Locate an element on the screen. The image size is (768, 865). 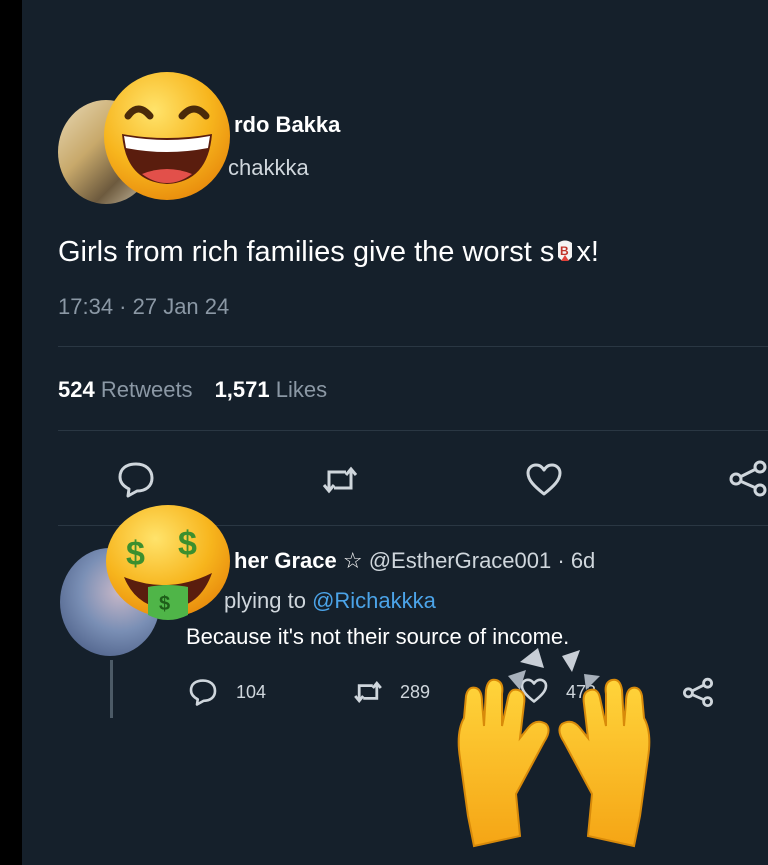
replying-to-handle: @Richakkka is located at coordinates (374, 600).